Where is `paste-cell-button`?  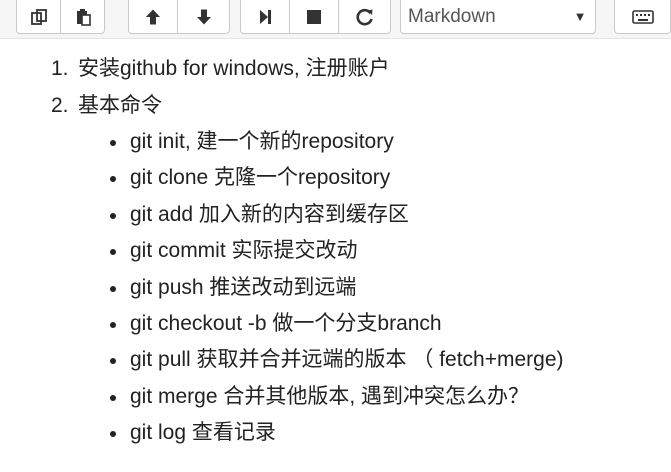 paste-cell-button is located at coordinates (82, 17).